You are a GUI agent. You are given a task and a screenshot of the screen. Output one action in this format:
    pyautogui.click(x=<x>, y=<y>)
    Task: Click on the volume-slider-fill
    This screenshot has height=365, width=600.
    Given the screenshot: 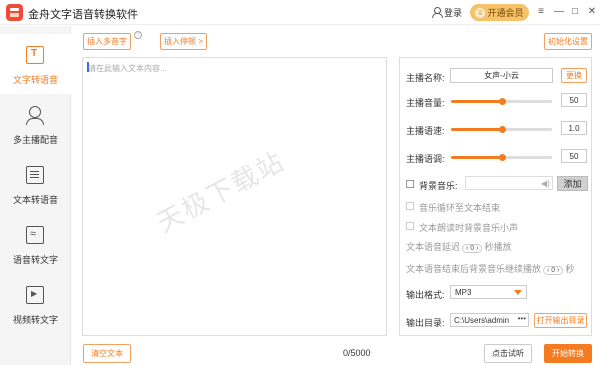 What is the action you would take?
    pyautogui.click(x=476, y=101)
    